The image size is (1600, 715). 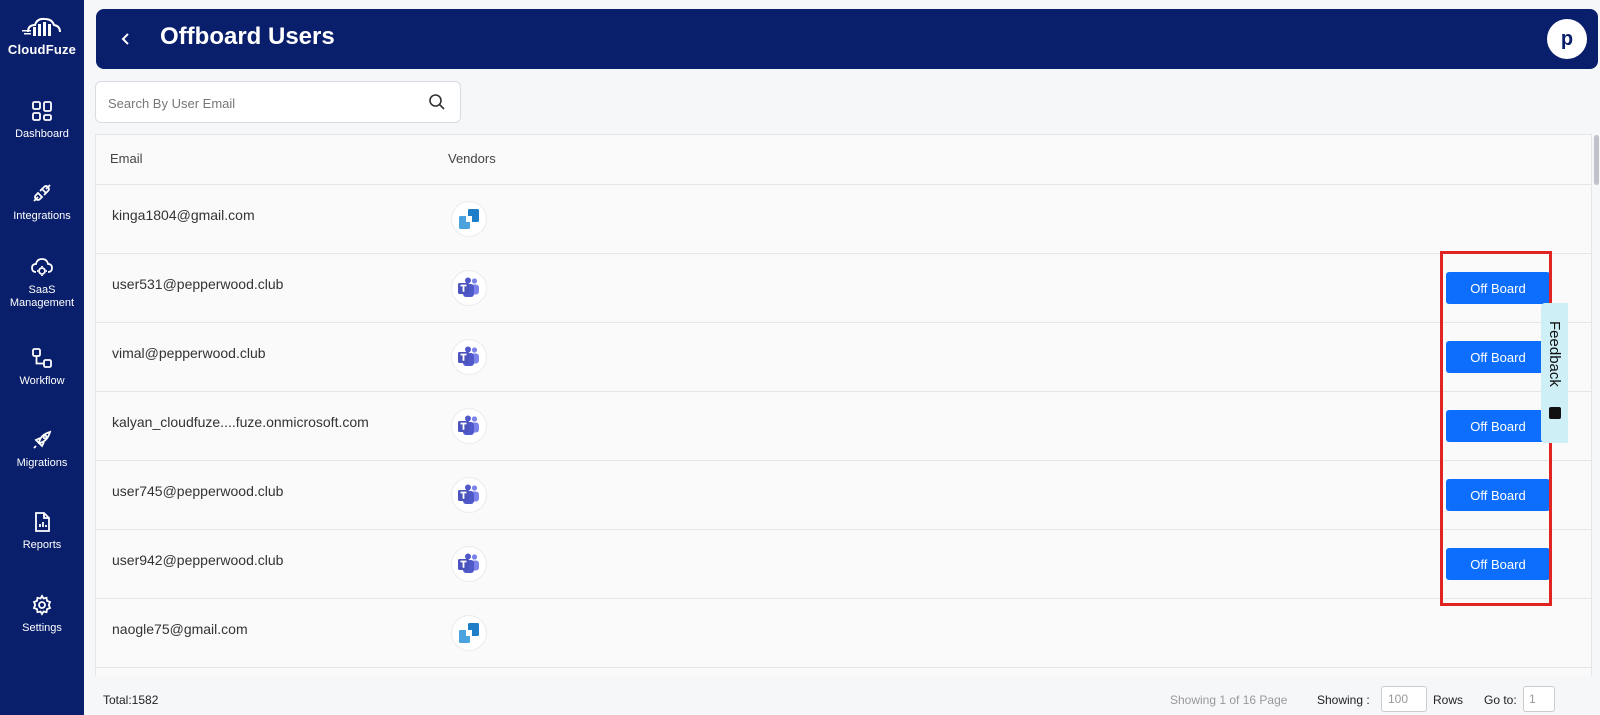 What do you see at coordinates (42, 283) in the screenshot?
I see `sidebar-item-saas-management: SaaS Management` at bounding box center [42, 283].